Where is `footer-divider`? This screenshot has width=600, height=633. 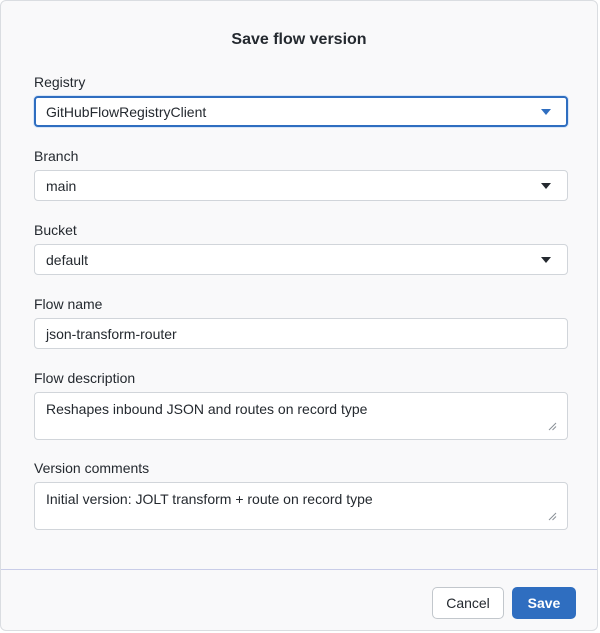 footer-divider is located at coordinates (299, 569).